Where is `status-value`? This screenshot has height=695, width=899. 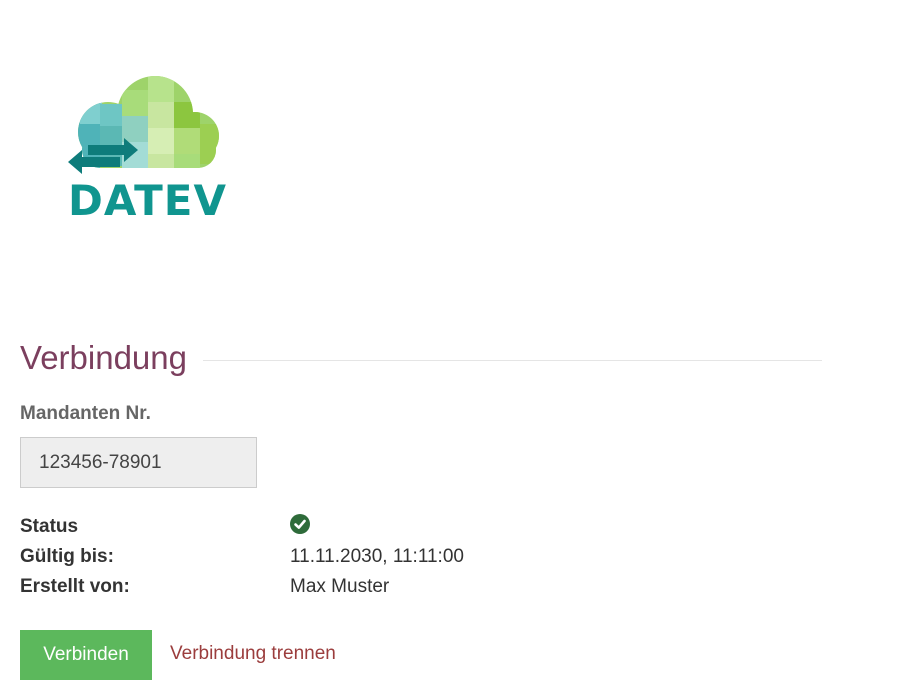
status-value is located at coordinates (300, 527).